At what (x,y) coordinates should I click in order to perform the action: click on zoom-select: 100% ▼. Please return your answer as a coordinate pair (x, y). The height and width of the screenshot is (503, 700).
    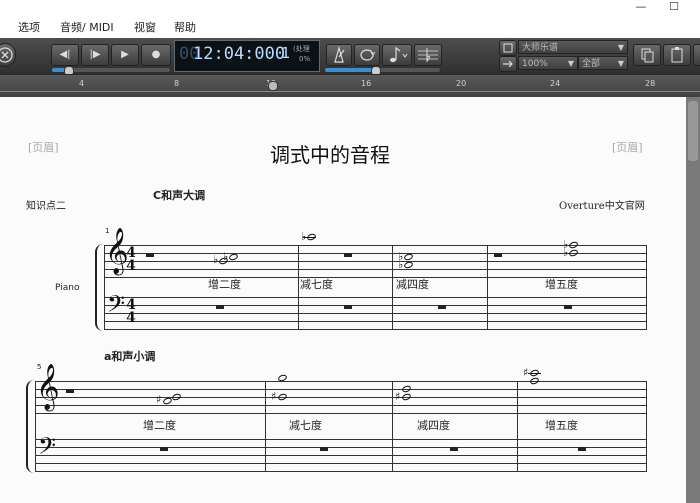
    Looking at the image, I should click on (548, 63).